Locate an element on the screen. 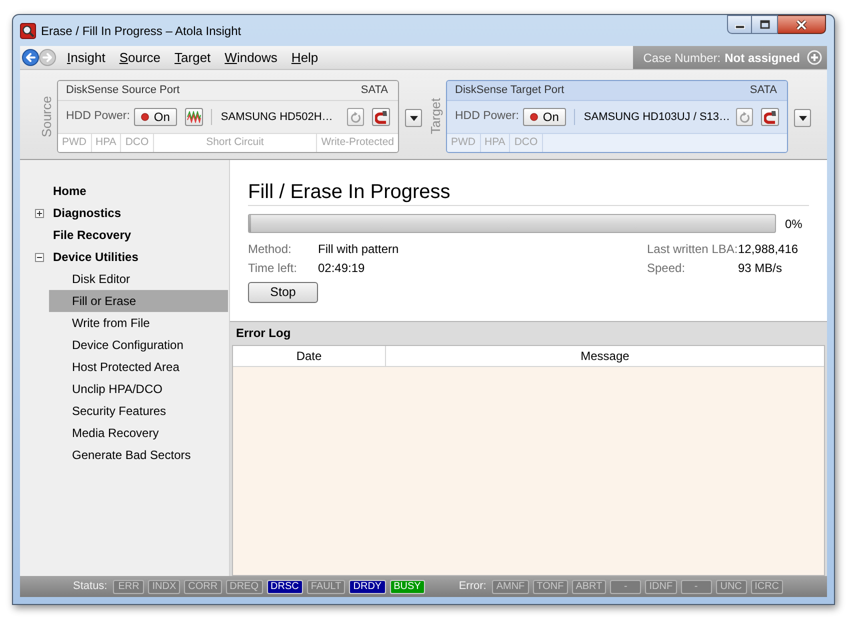 The image size is (852, 621). nav-item: Generate Bad Sectors is located at coordinates (138, 455).